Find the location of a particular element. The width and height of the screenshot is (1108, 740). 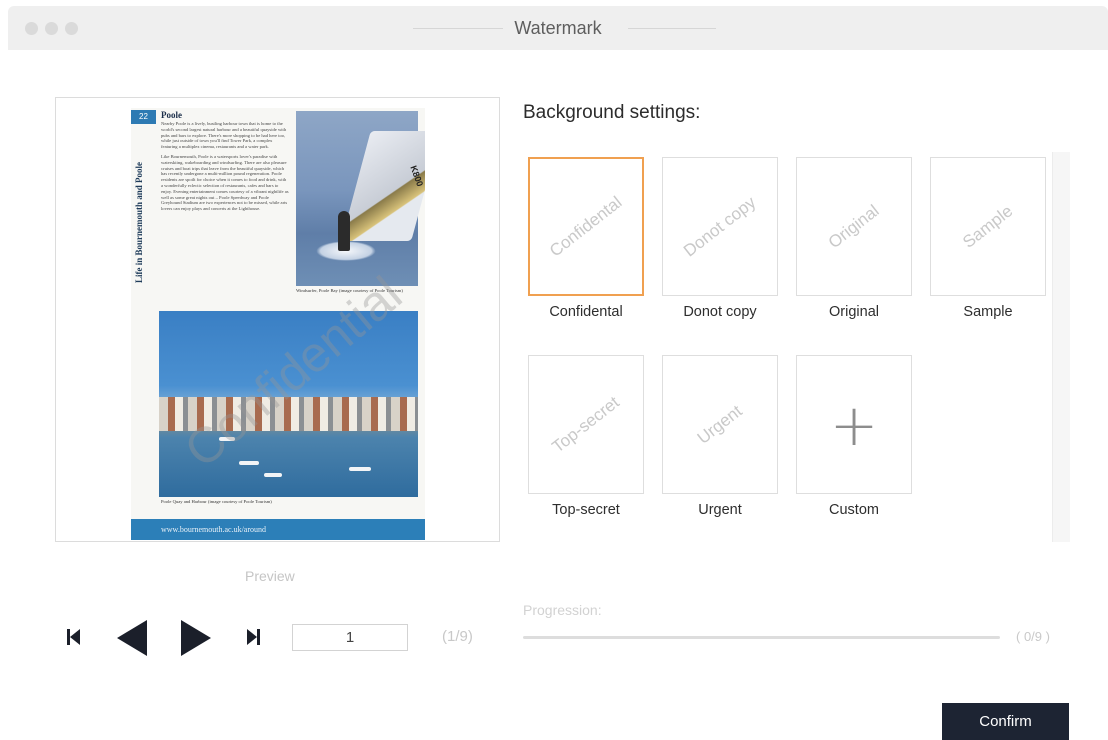

document-side-title: Life in Bournemouth and Poole is located at coordinates (139, 222).